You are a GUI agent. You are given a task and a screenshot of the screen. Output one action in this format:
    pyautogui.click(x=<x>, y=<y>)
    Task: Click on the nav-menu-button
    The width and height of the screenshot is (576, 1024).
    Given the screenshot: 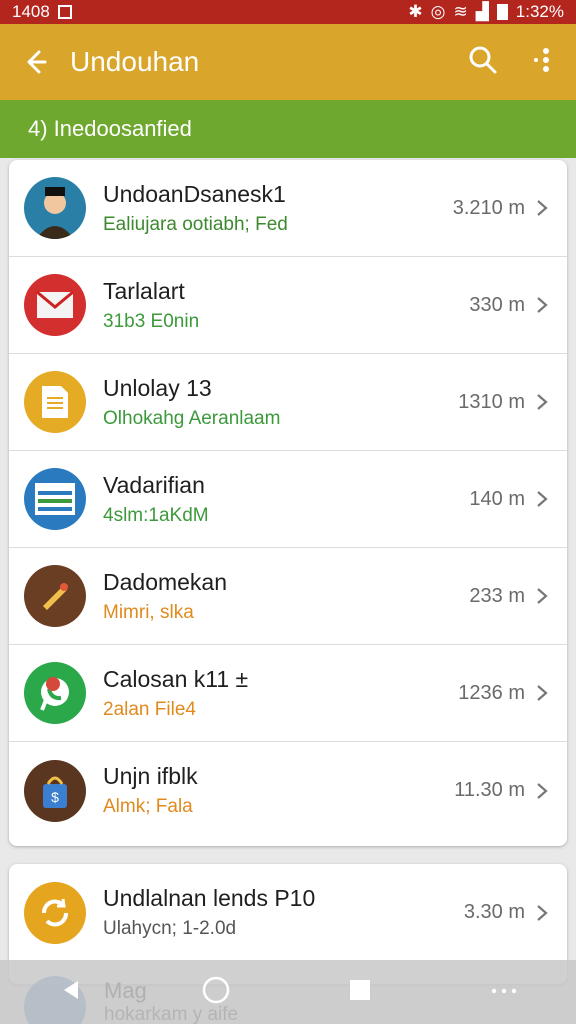 What is the action you would take?
    pyautogui.click(x=504, y=992)
    